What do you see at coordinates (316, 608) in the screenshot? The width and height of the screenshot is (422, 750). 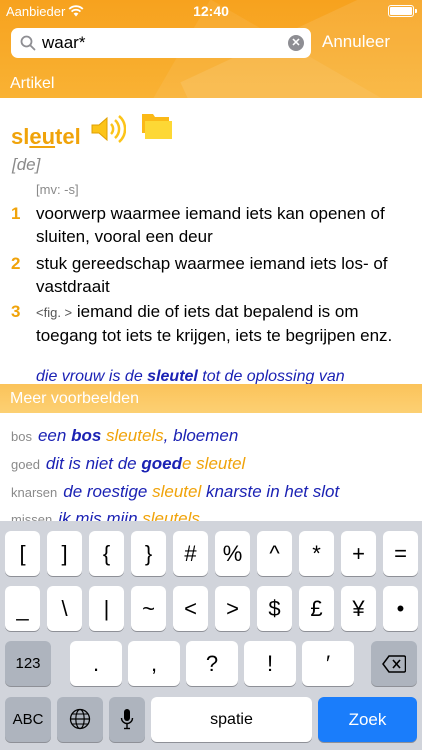 I see `key: £` at bounding box center [316, 608].